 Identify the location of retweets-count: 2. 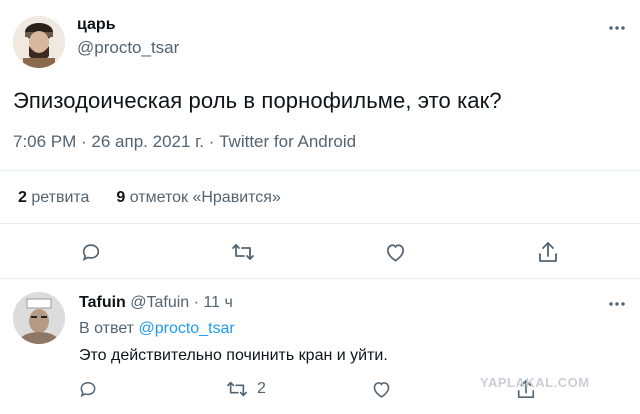
(22, 197).